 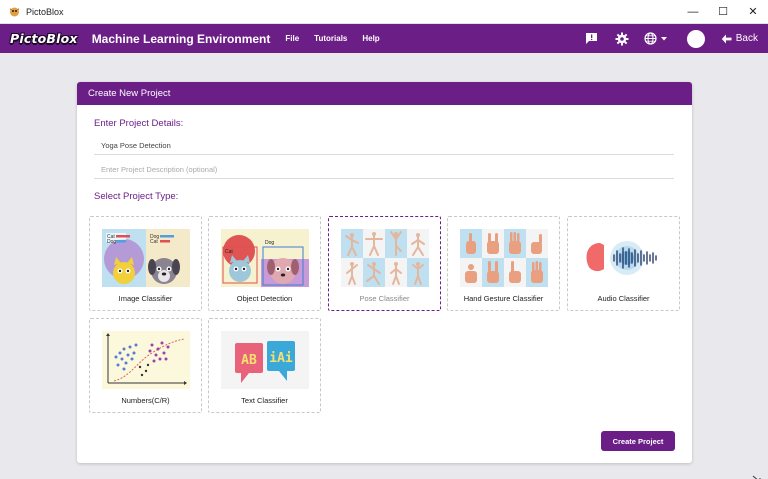 I want to click on thumb-text-dog: Dog, so click(x=269, y=243).